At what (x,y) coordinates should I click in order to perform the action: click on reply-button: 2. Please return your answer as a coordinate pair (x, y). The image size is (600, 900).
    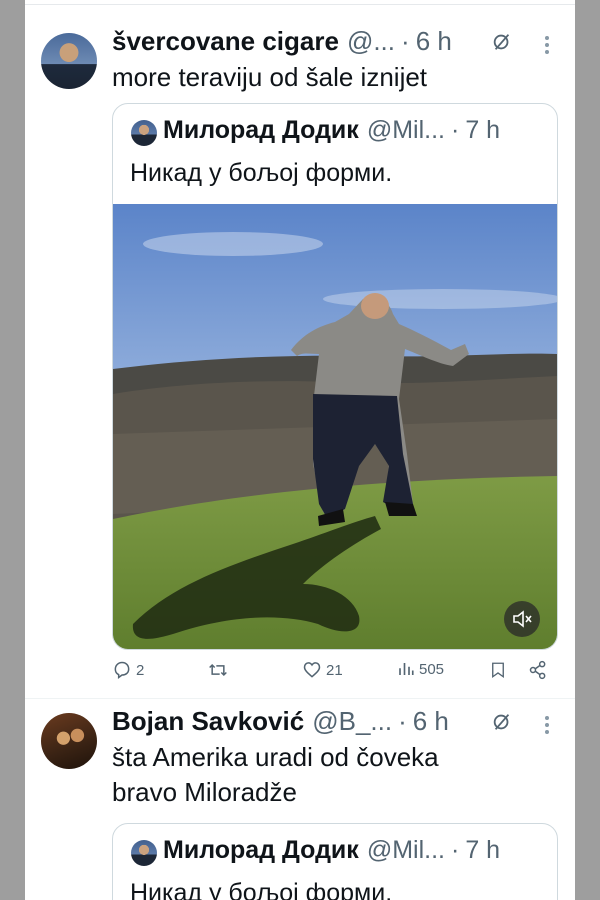
    Looking at the image, I should click on (128, 670).